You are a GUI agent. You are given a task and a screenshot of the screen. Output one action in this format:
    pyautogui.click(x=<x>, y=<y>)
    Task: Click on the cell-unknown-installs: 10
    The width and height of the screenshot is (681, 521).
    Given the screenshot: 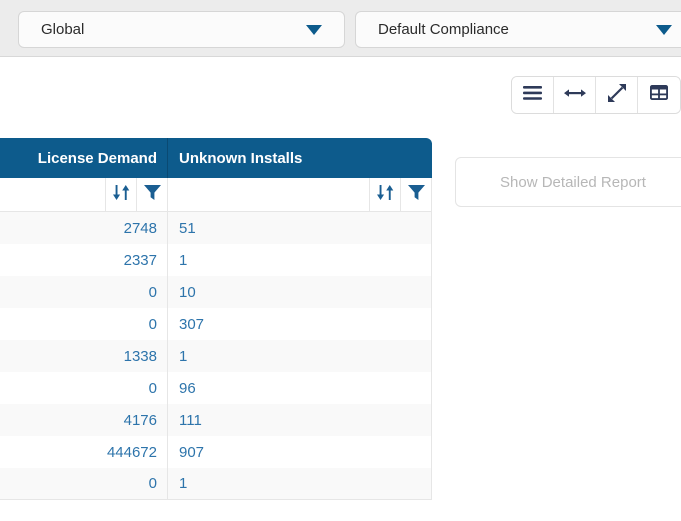 What is the action you would take?
    pyautogui.click(x=187, y=292)
    